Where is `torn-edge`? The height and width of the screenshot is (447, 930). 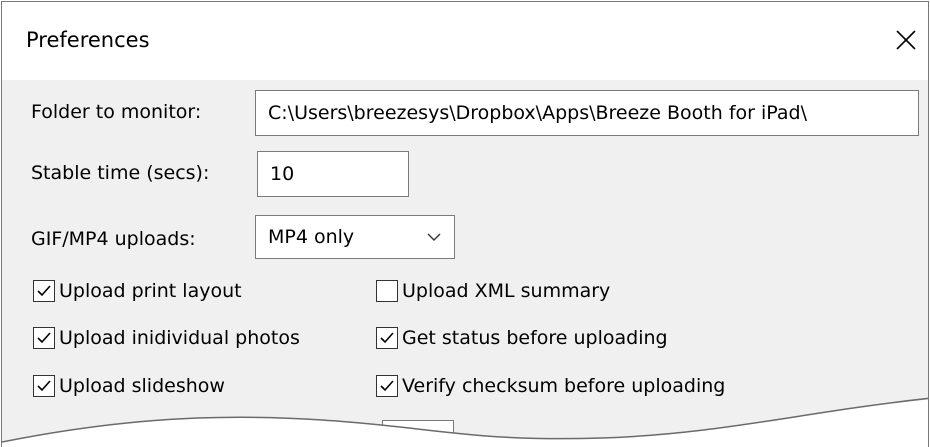 torn-edge is located at coordinates (465, 422).